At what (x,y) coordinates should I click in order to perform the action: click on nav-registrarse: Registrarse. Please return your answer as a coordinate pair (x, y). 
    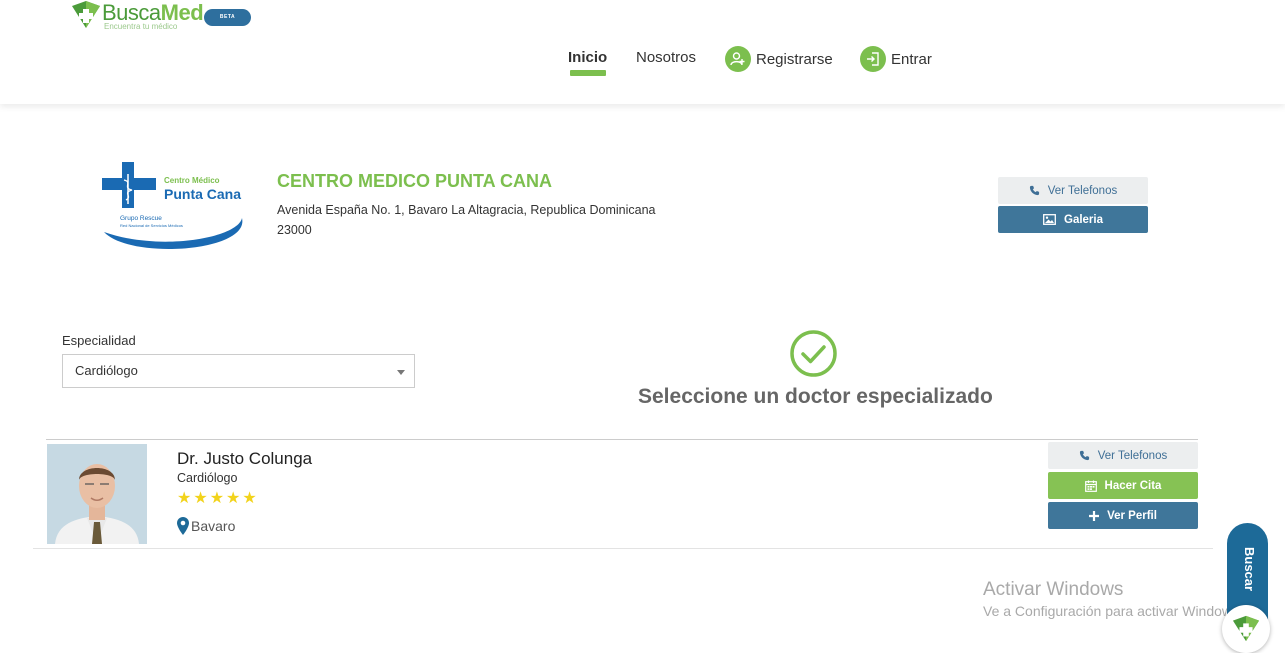
    Looking at the image, I should click on (779, 59).